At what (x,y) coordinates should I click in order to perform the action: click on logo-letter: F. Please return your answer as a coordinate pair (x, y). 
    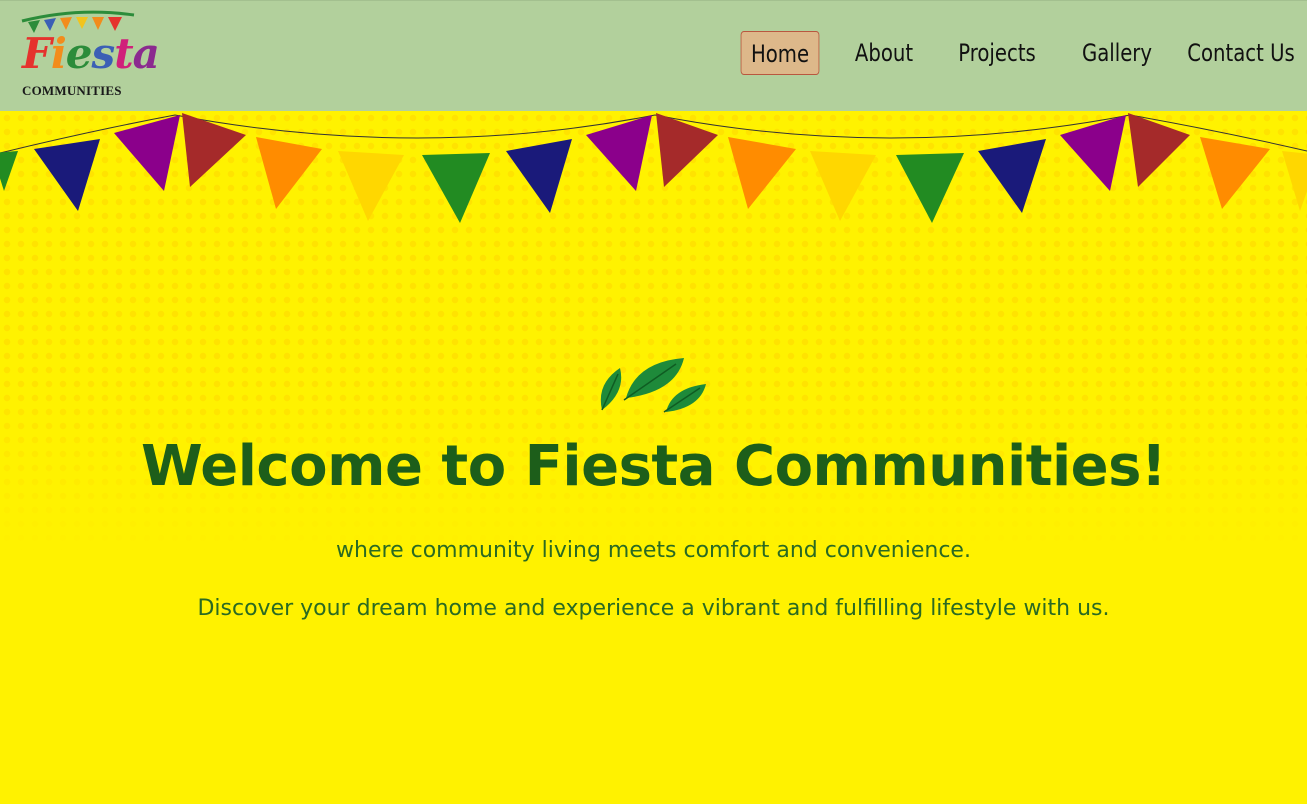
    Looking at the image, I should click on (37, 53).